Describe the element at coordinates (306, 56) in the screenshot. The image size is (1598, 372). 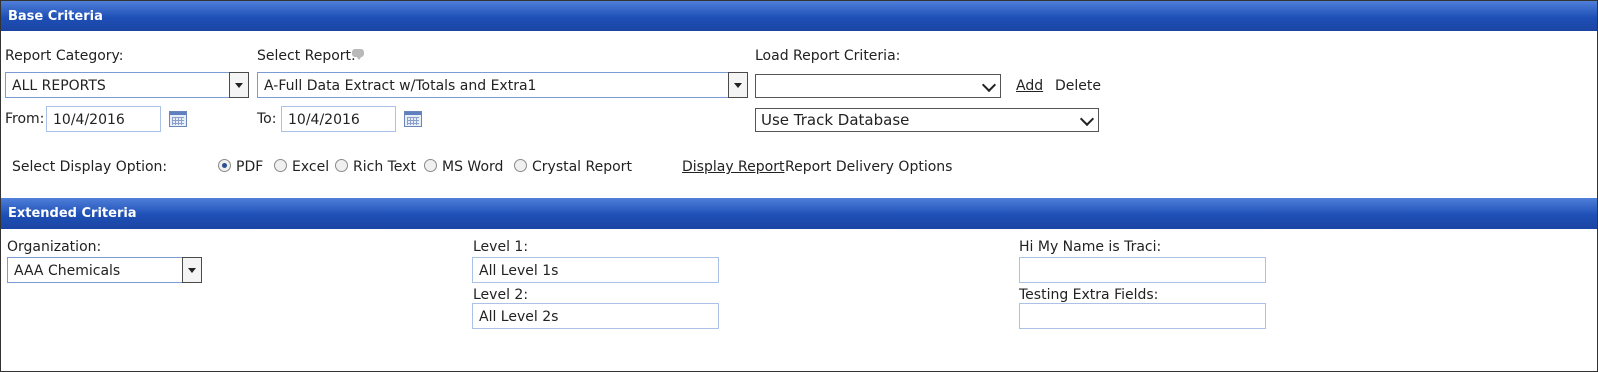
I see `select-report-label: Select Report:` at that location.